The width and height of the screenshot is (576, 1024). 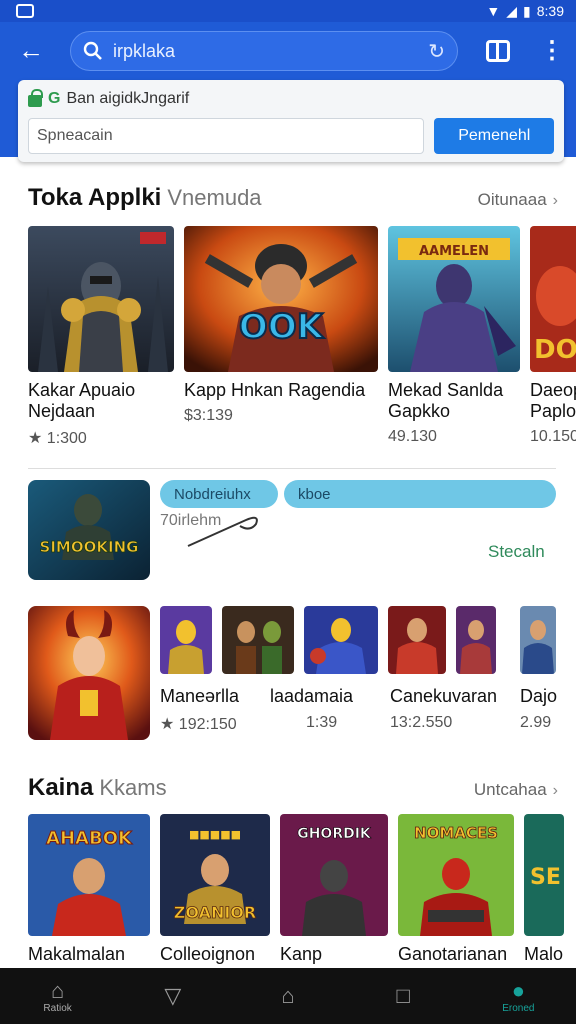 I want to click on game-card: AHABOK Makalmalan, so click(x=89, y=889).